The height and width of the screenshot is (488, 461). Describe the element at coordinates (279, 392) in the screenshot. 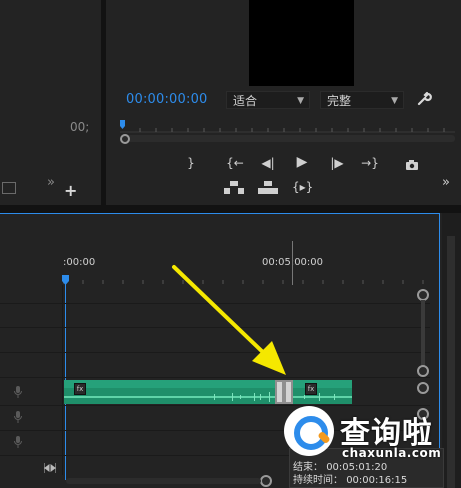

I see `edit-handle-left` at that location.